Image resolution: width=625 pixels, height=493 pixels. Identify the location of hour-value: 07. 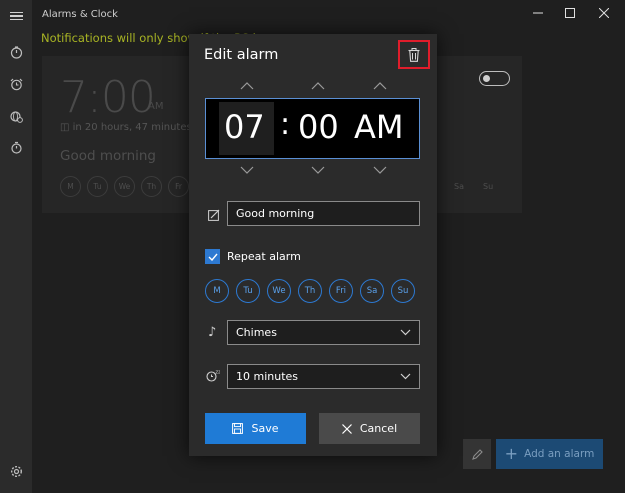
(244, 127).